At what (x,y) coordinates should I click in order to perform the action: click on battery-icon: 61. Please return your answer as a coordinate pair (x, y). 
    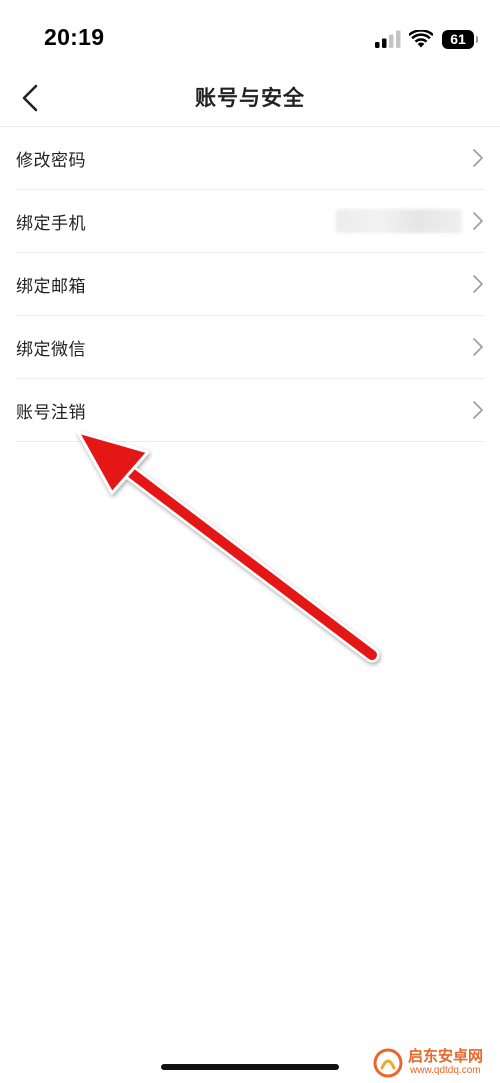
    Looking at the image, I should click on (460, 39).